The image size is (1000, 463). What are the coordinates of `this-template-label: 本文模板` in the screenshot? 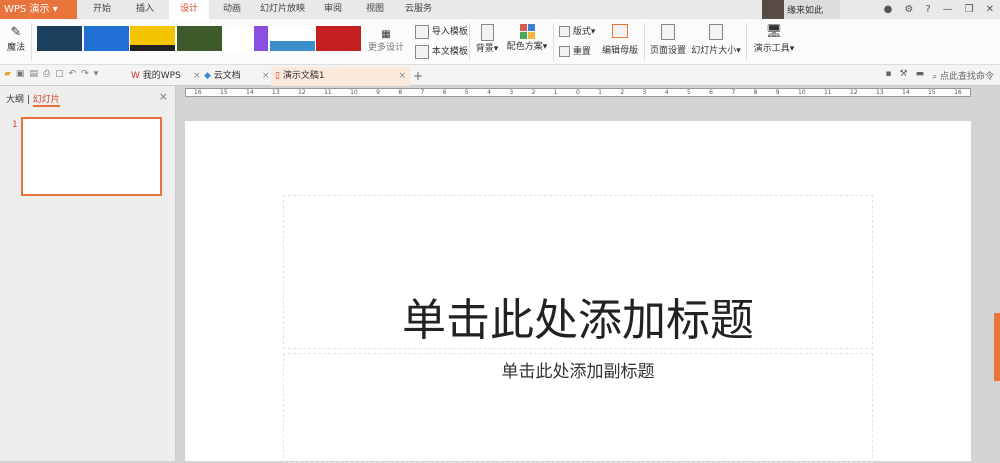 It's located at (449, 52).